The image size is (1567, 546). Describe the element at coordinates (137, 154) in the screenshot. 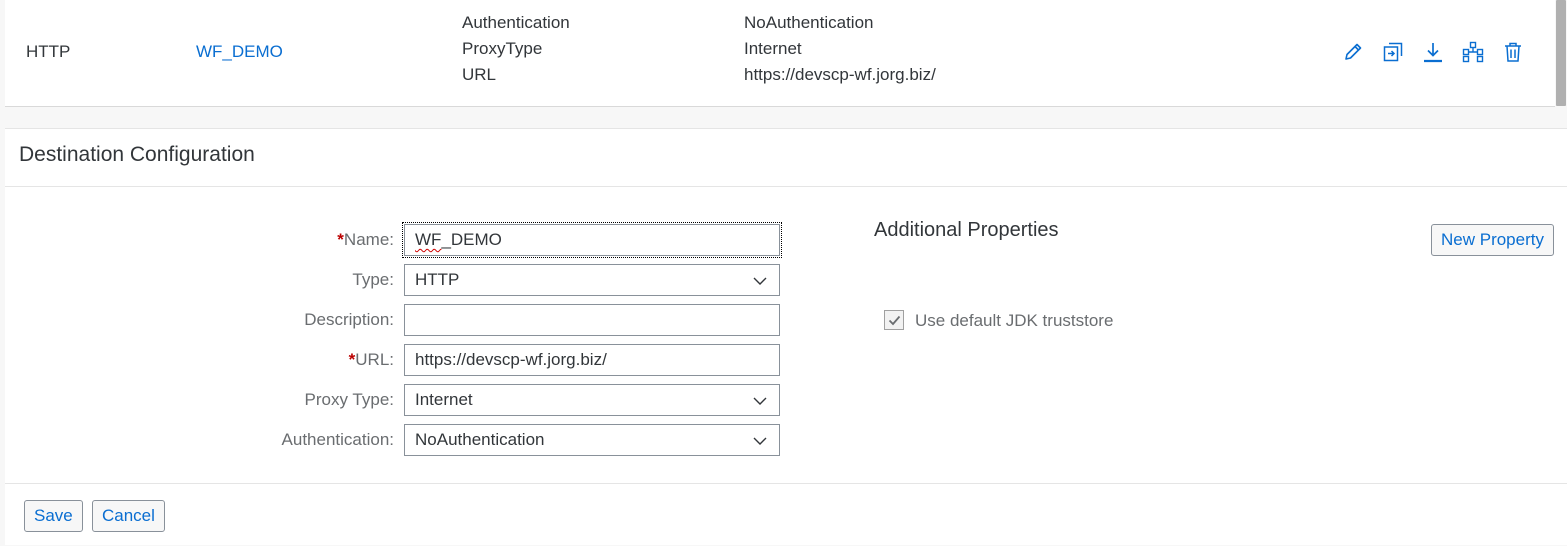

I see `panel-title: Destination Configuration` at that location.